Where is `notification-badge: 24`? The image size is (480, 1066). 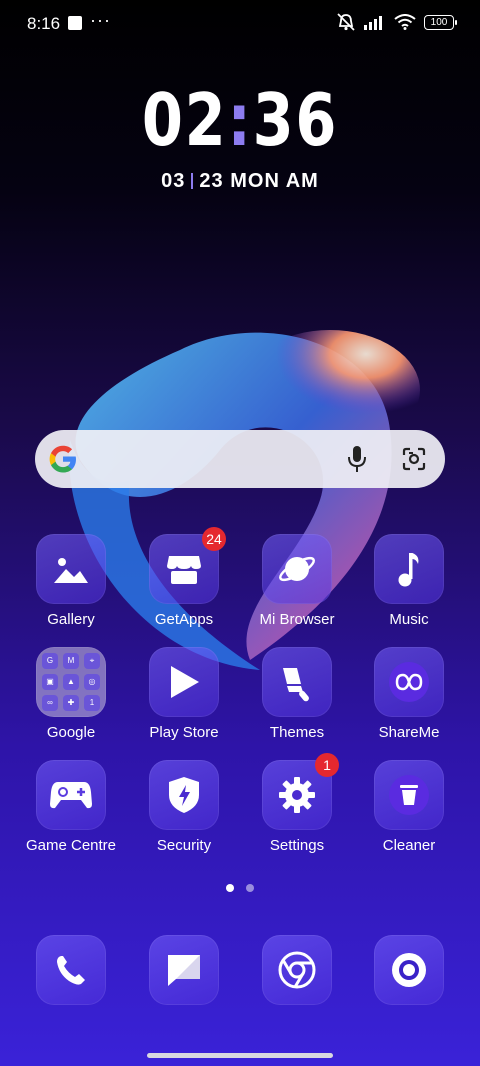
notification-badge: 24 is located at coordinates (214, 539).